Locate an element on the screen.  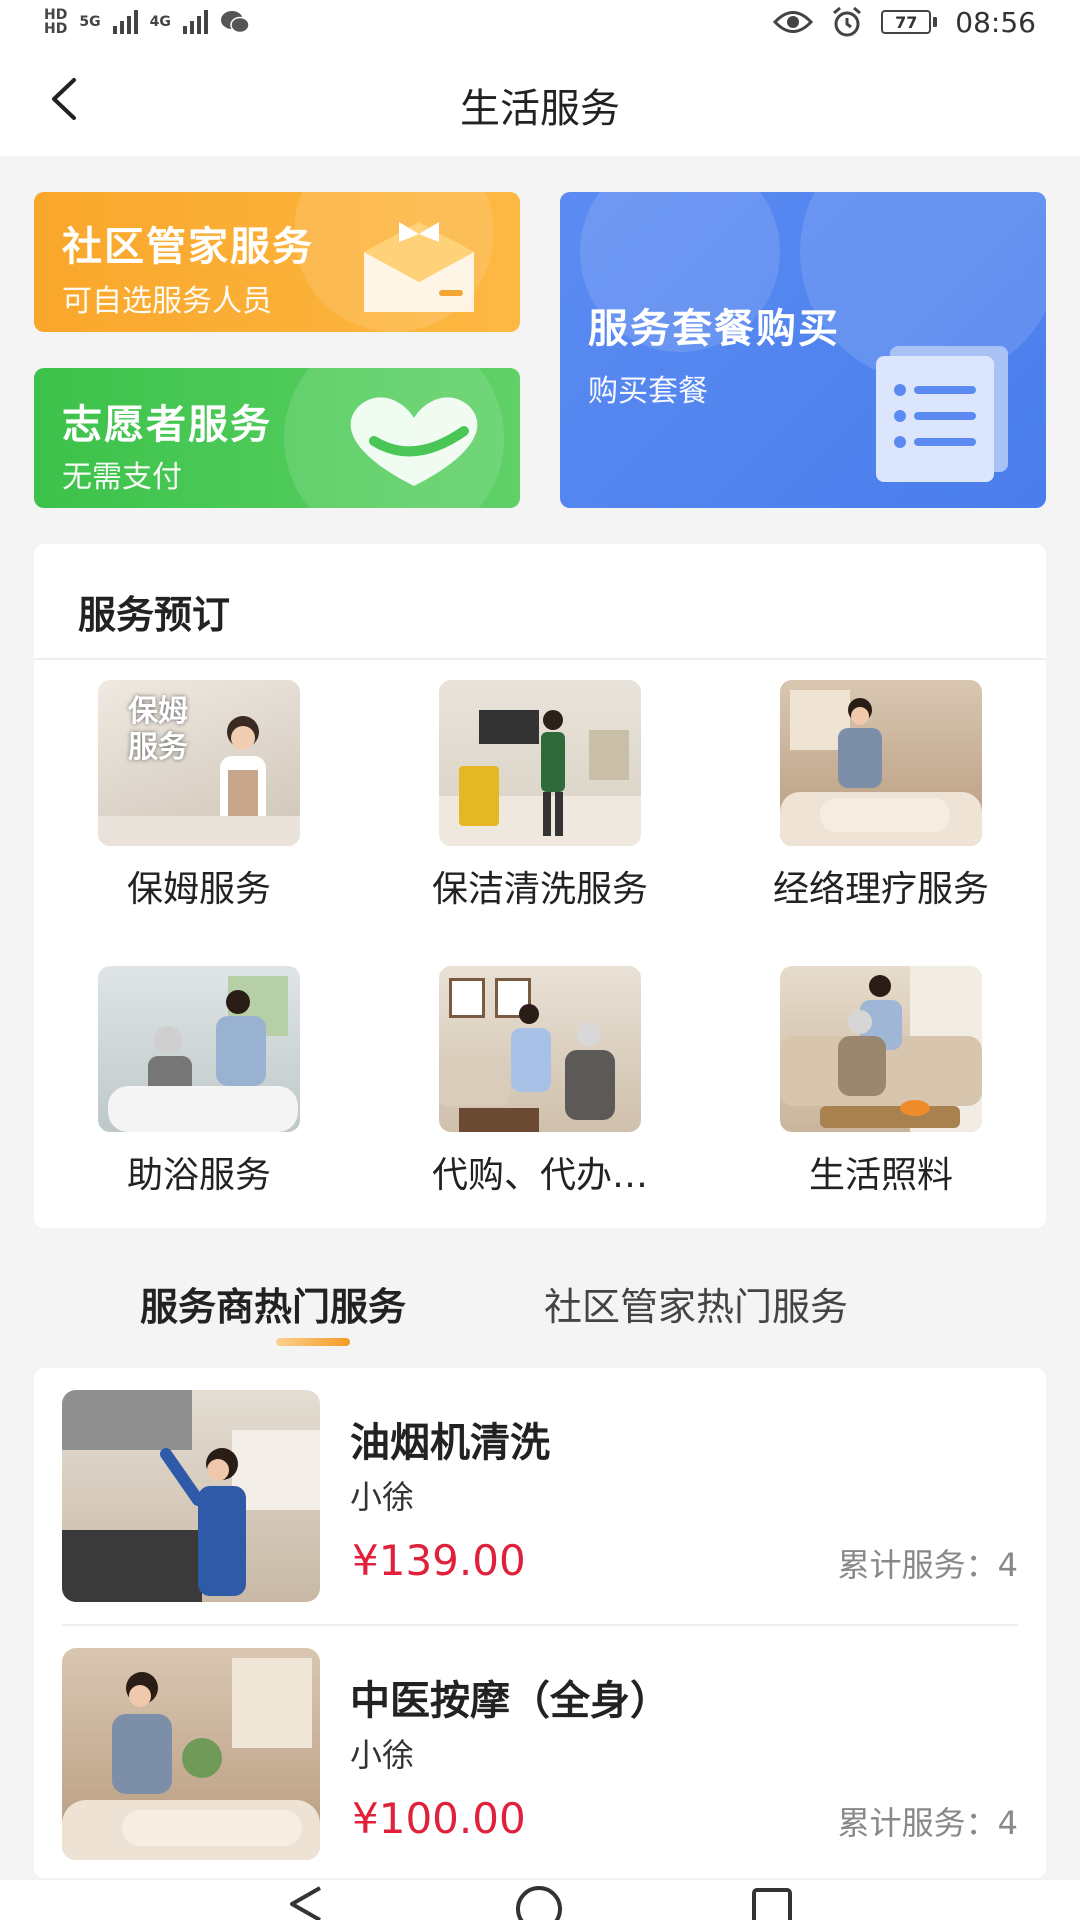
tab-steward-hot: 社区管家热门服务 is located at coordinates (696, 1303).